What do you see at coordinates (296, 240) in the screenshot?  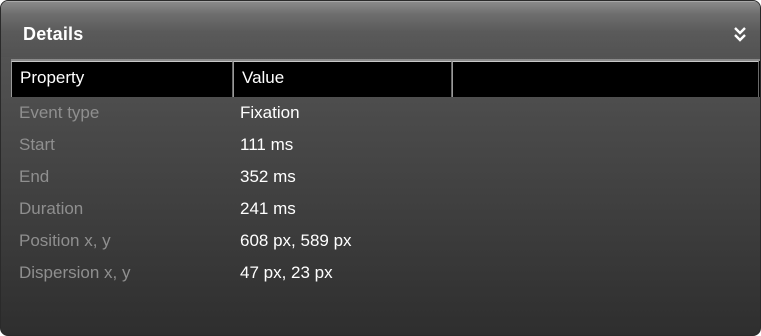 I see `value-cell: 608 px, 589 px` at bounding box center [296, 240].